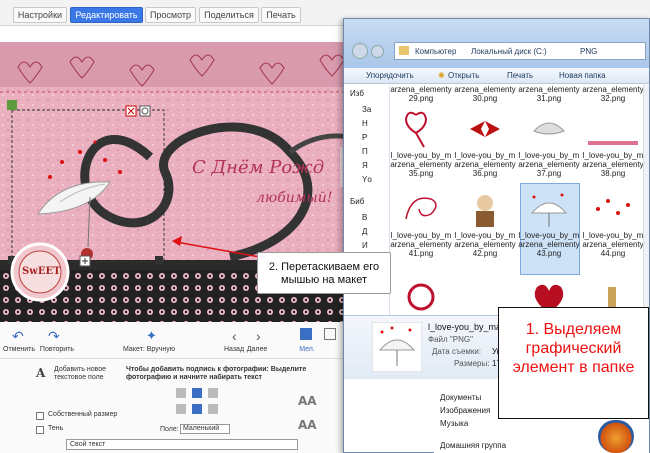  Describe the element at coordinates (485, 129) in the screenshot. I see `thumbnail-red-bow` at that location.